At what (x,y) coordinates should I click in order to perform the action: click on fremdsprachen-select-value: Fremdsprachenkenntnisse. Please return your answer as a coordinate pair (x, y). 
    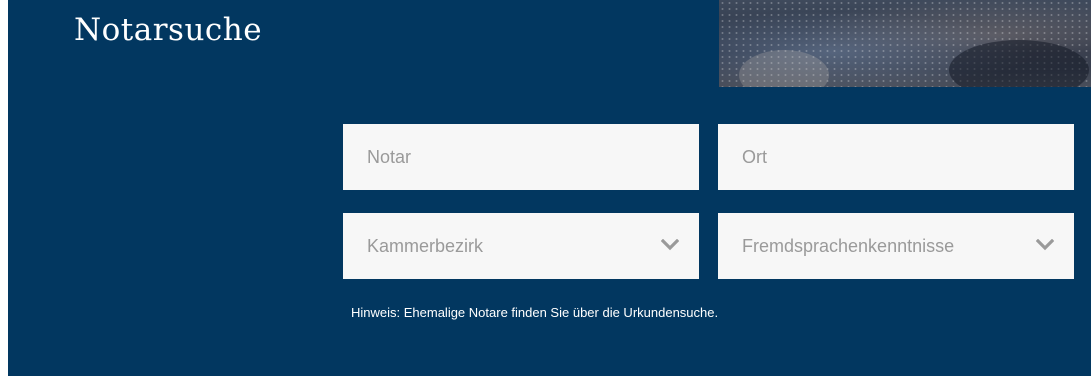
    Looking at the image, I should click on (848, 246).